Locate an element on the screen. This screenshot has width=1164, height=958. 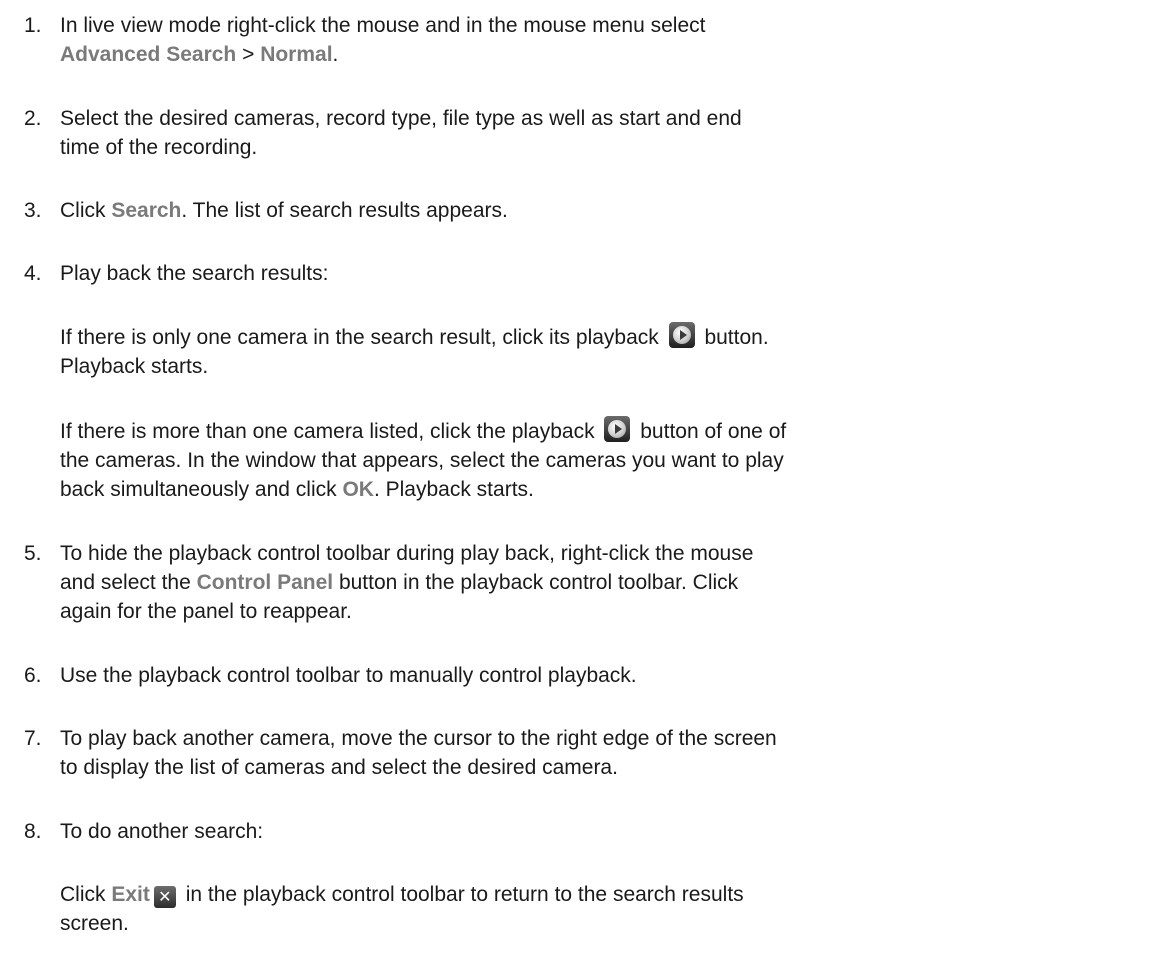
step-line: Advanced Search > Normal. is located at coordinates (610, 54).